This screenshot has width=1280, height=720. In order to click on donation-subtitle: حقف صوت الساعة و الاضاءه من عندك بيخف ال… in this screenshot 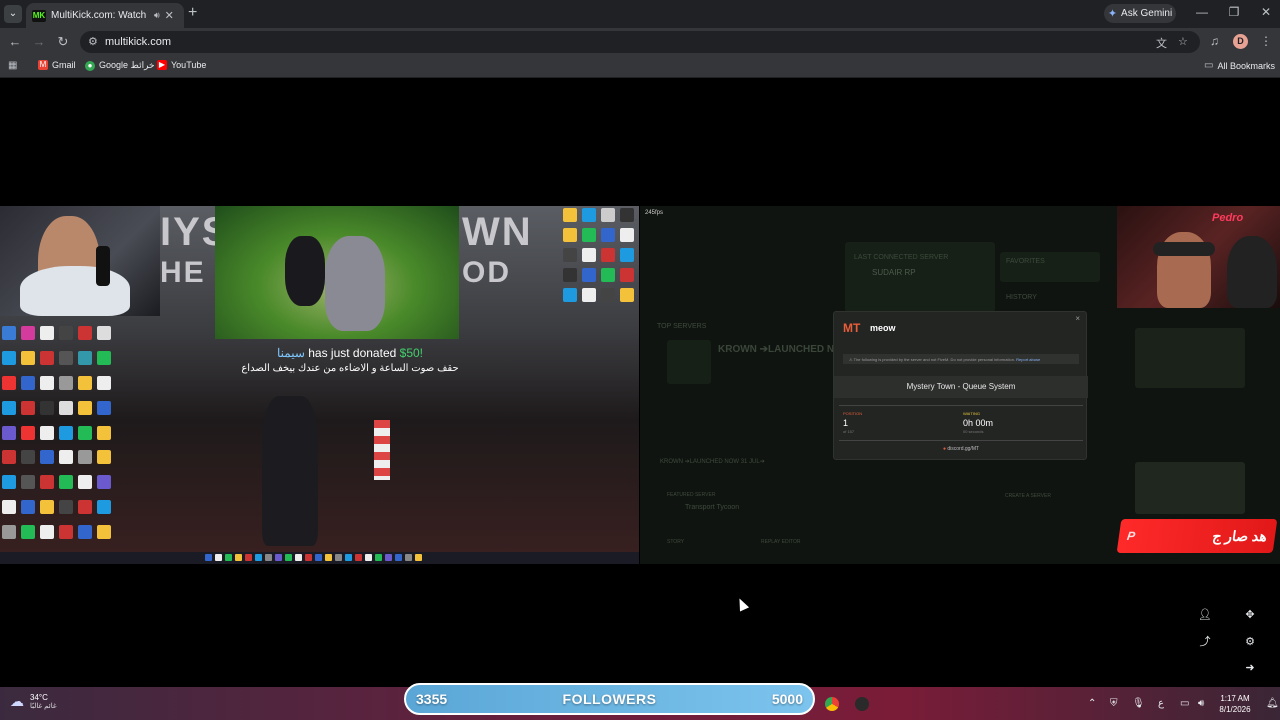, I will do `click(350, 368)`.